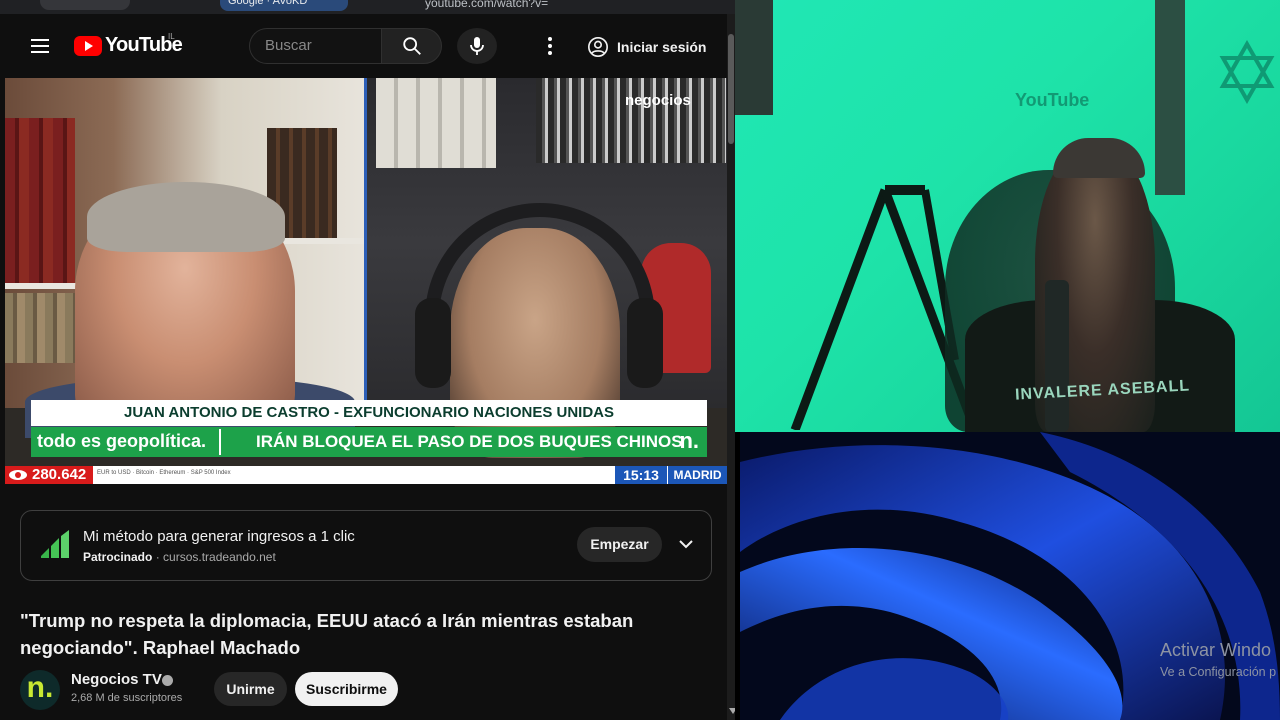 Image resolution: width=1280 pixels, height=720 pixels. What do you see at coordinates (219, 557) in the screenshot?
I see `ad-domain: cursos.tradeando.net` at bounding box center [219, 557].